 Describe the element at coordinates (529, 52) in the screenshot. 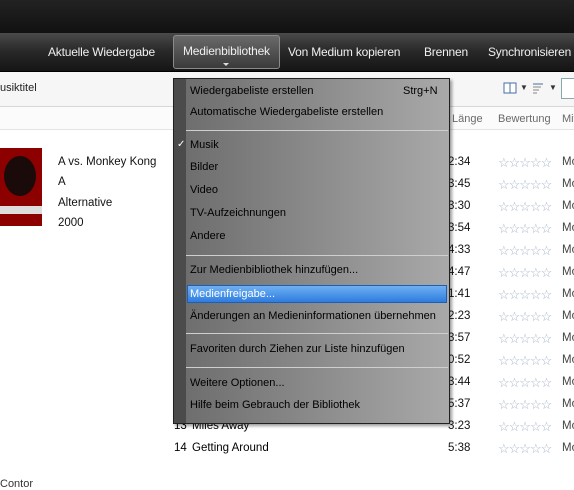

I see `tab-sync: Synchronisieren` at that location.